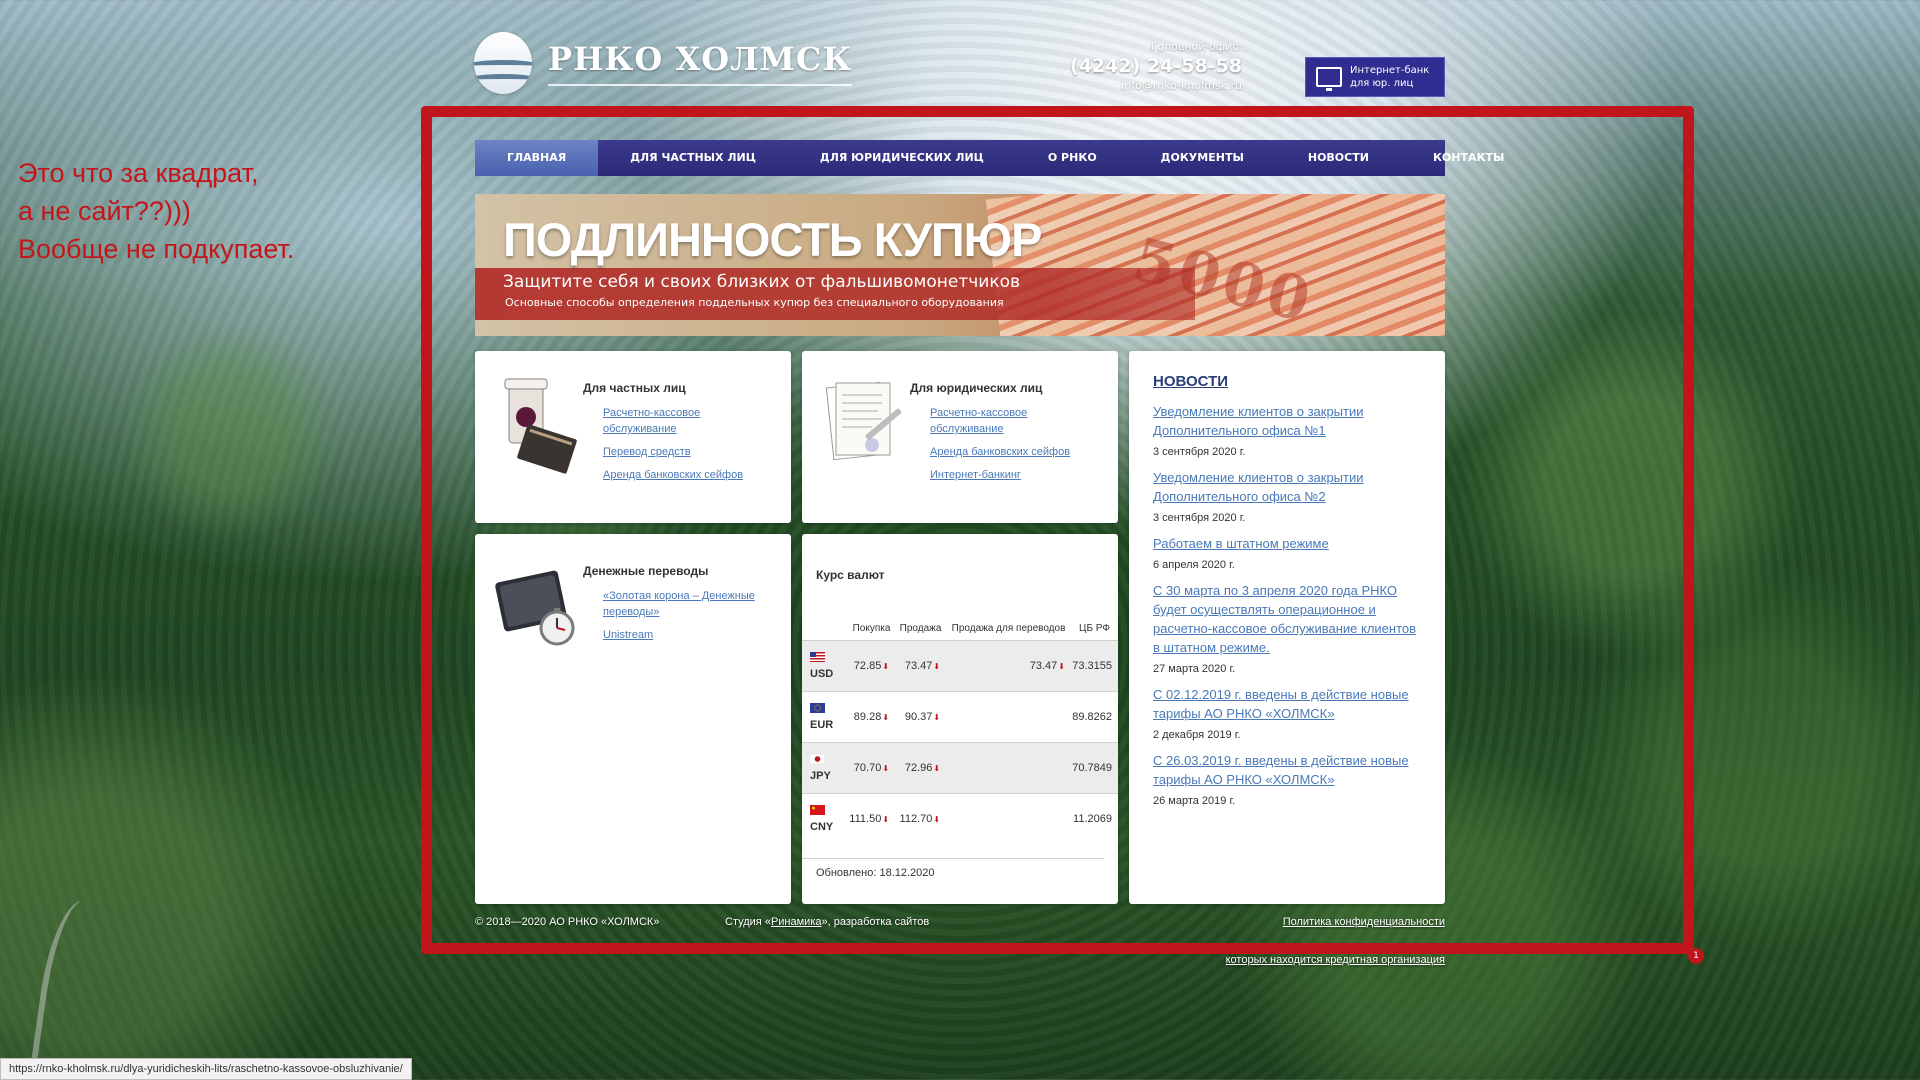 Image resolution: width=1920 pixels, height=1080 pixels. What do you see at coordinates (1156, 85) in the screenshot?
I see `email-link: info@rnko-kholmsk.ru` at bounding box center [1156, 85].